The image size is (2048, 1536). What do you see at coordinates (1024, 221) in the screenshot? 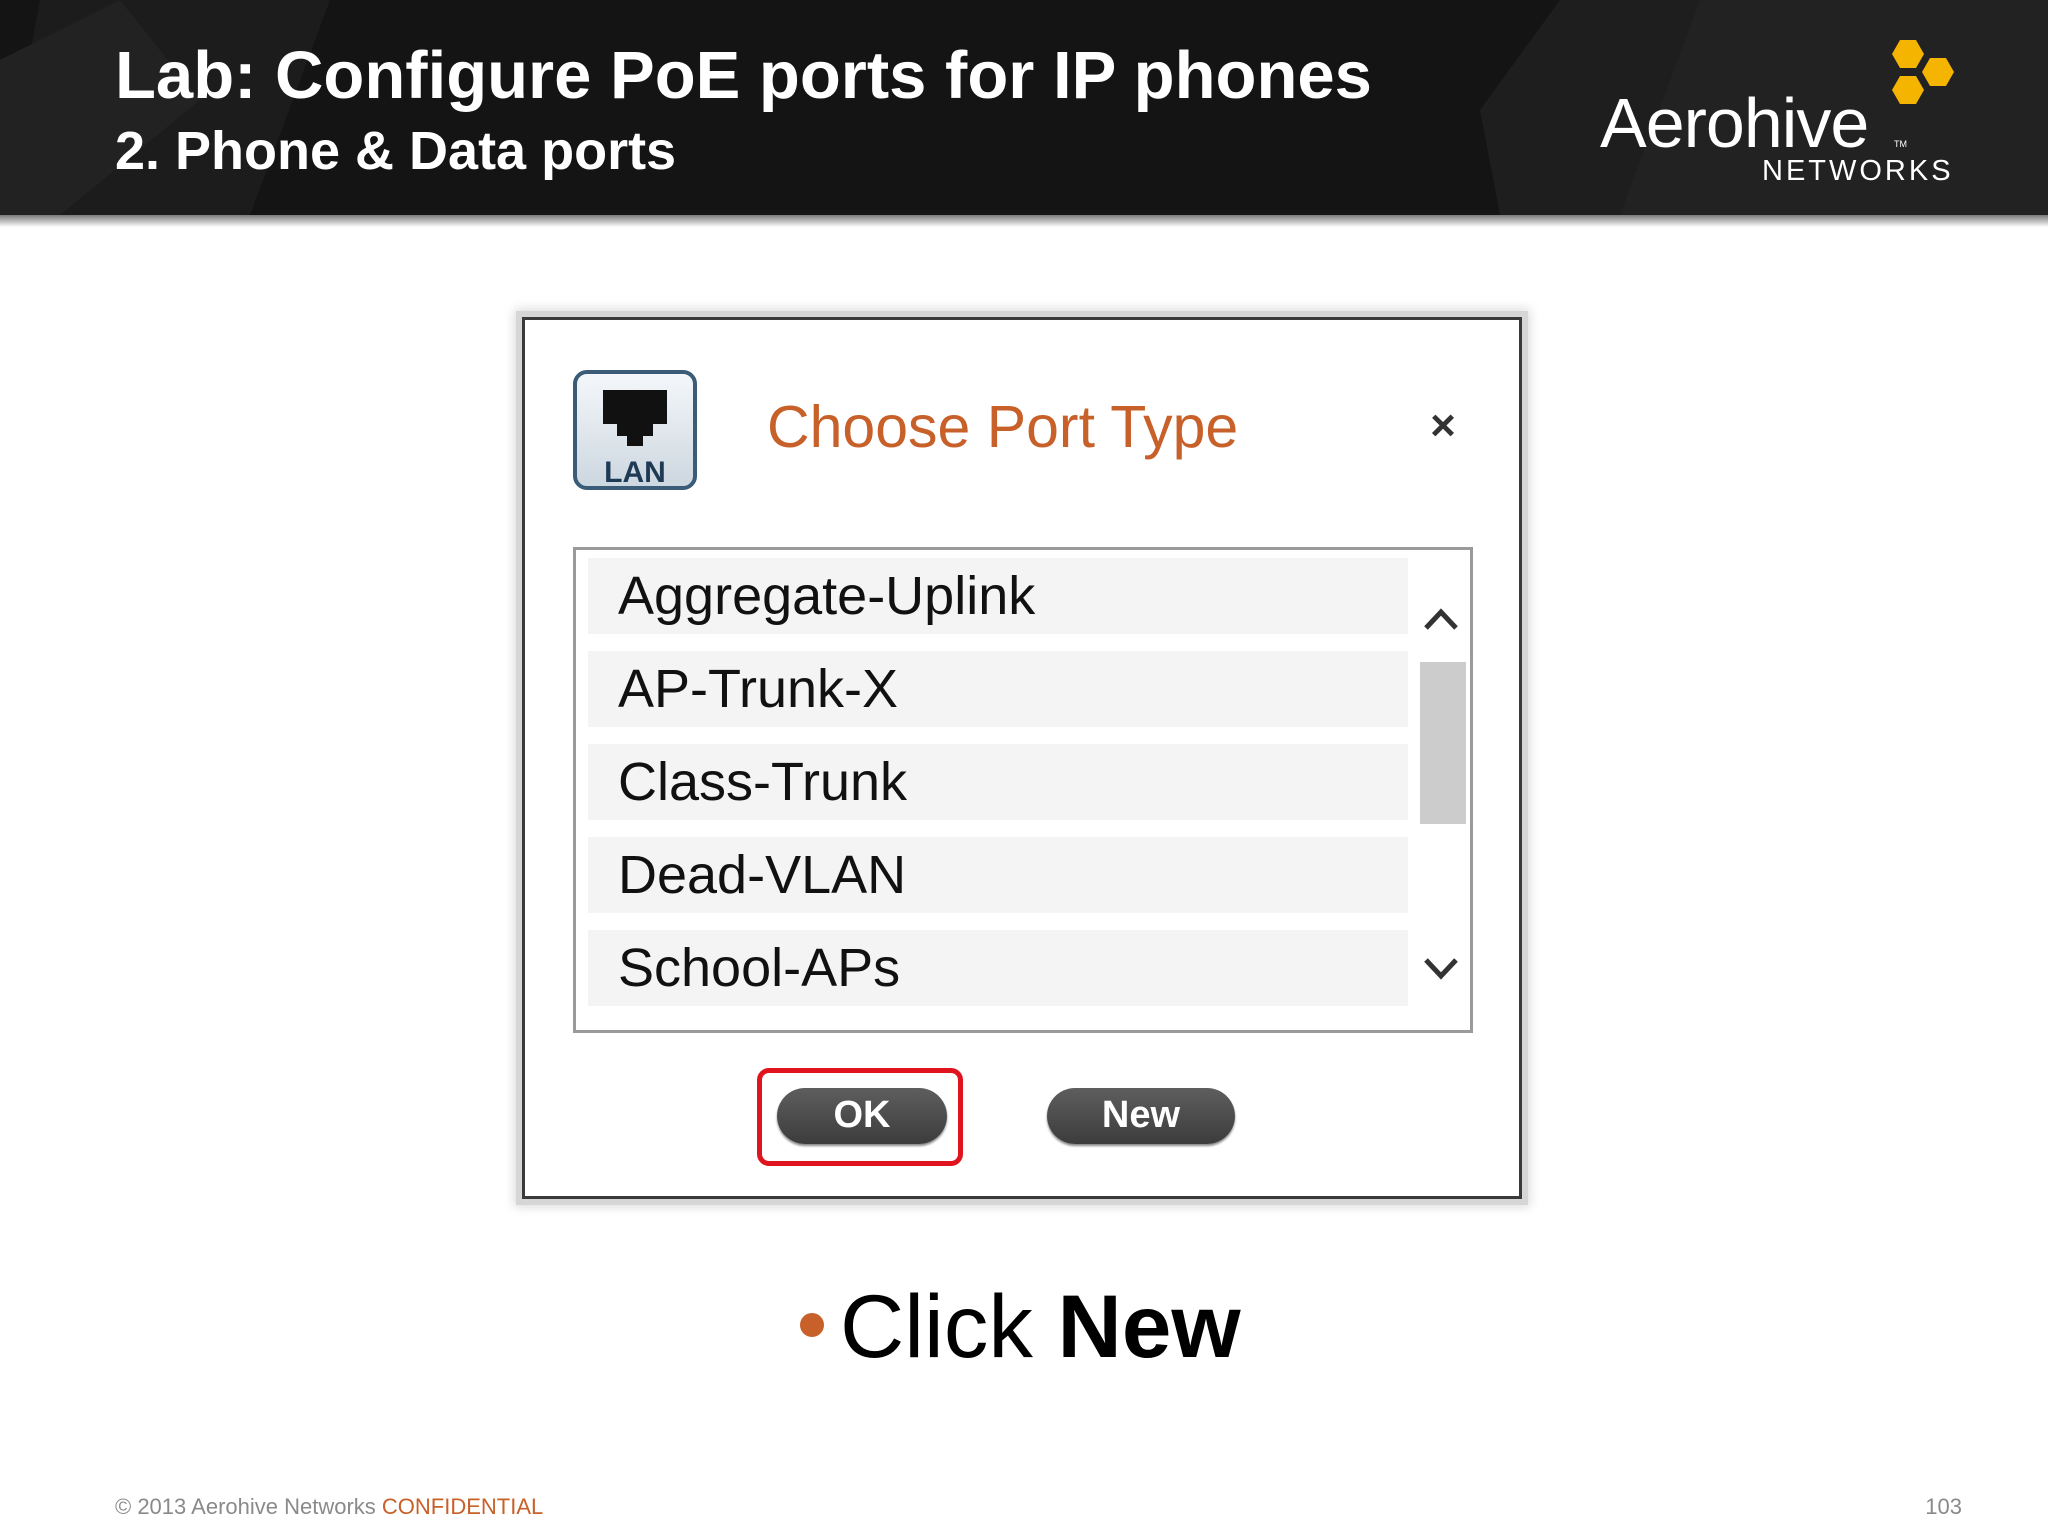
I see `banner-shadow` at bounding box center [1024, 221].